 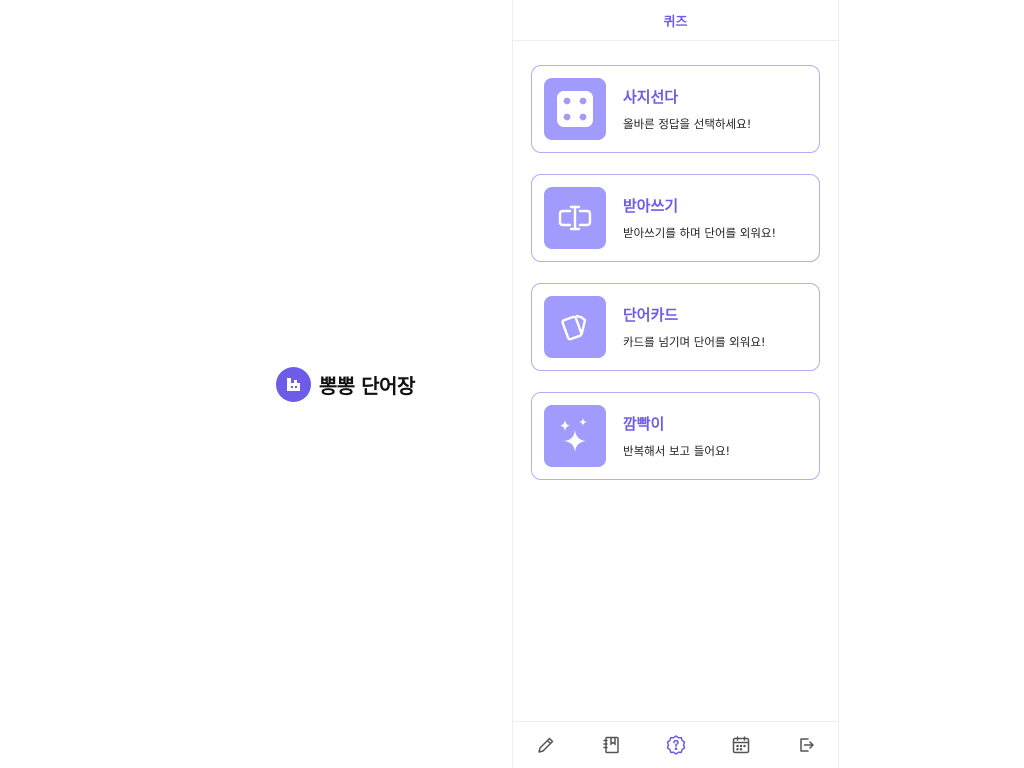 I want to click on notebook-icon, so click(x=610, y=745).